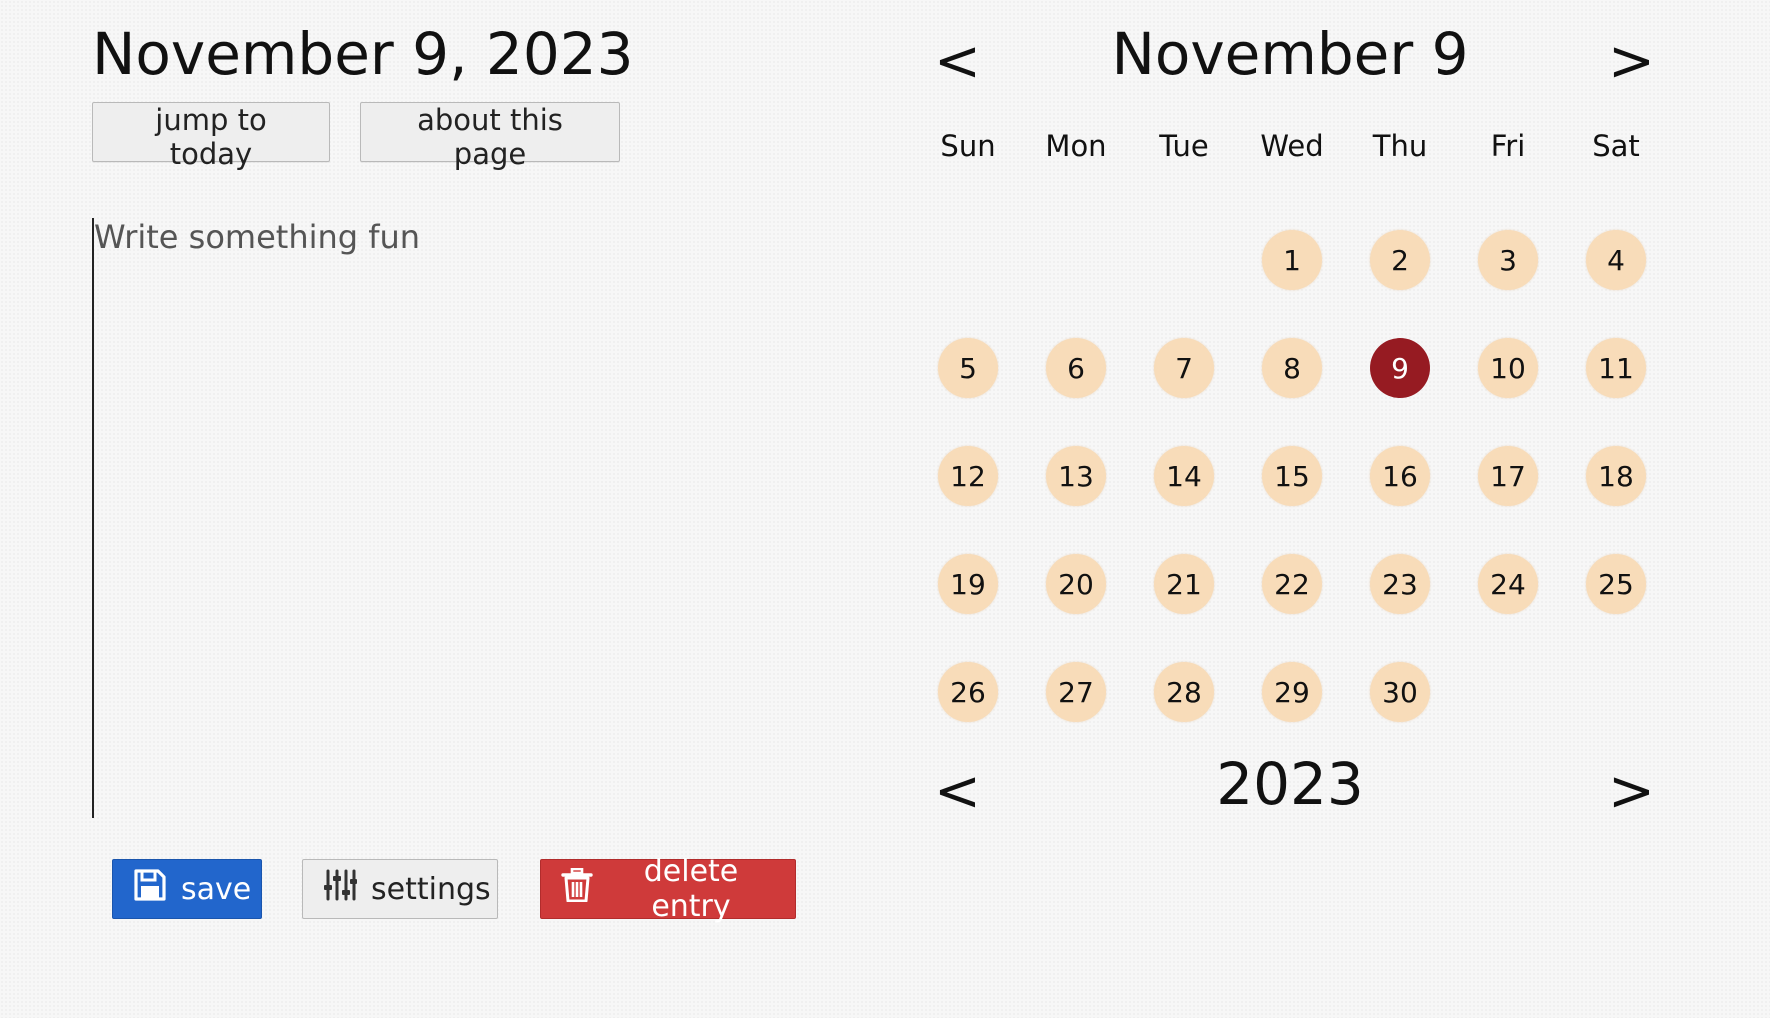  What do you see at coordinates (968, 584) in the screenshot?
I see `calendar-day: 19` at bounding box center [968, 584].